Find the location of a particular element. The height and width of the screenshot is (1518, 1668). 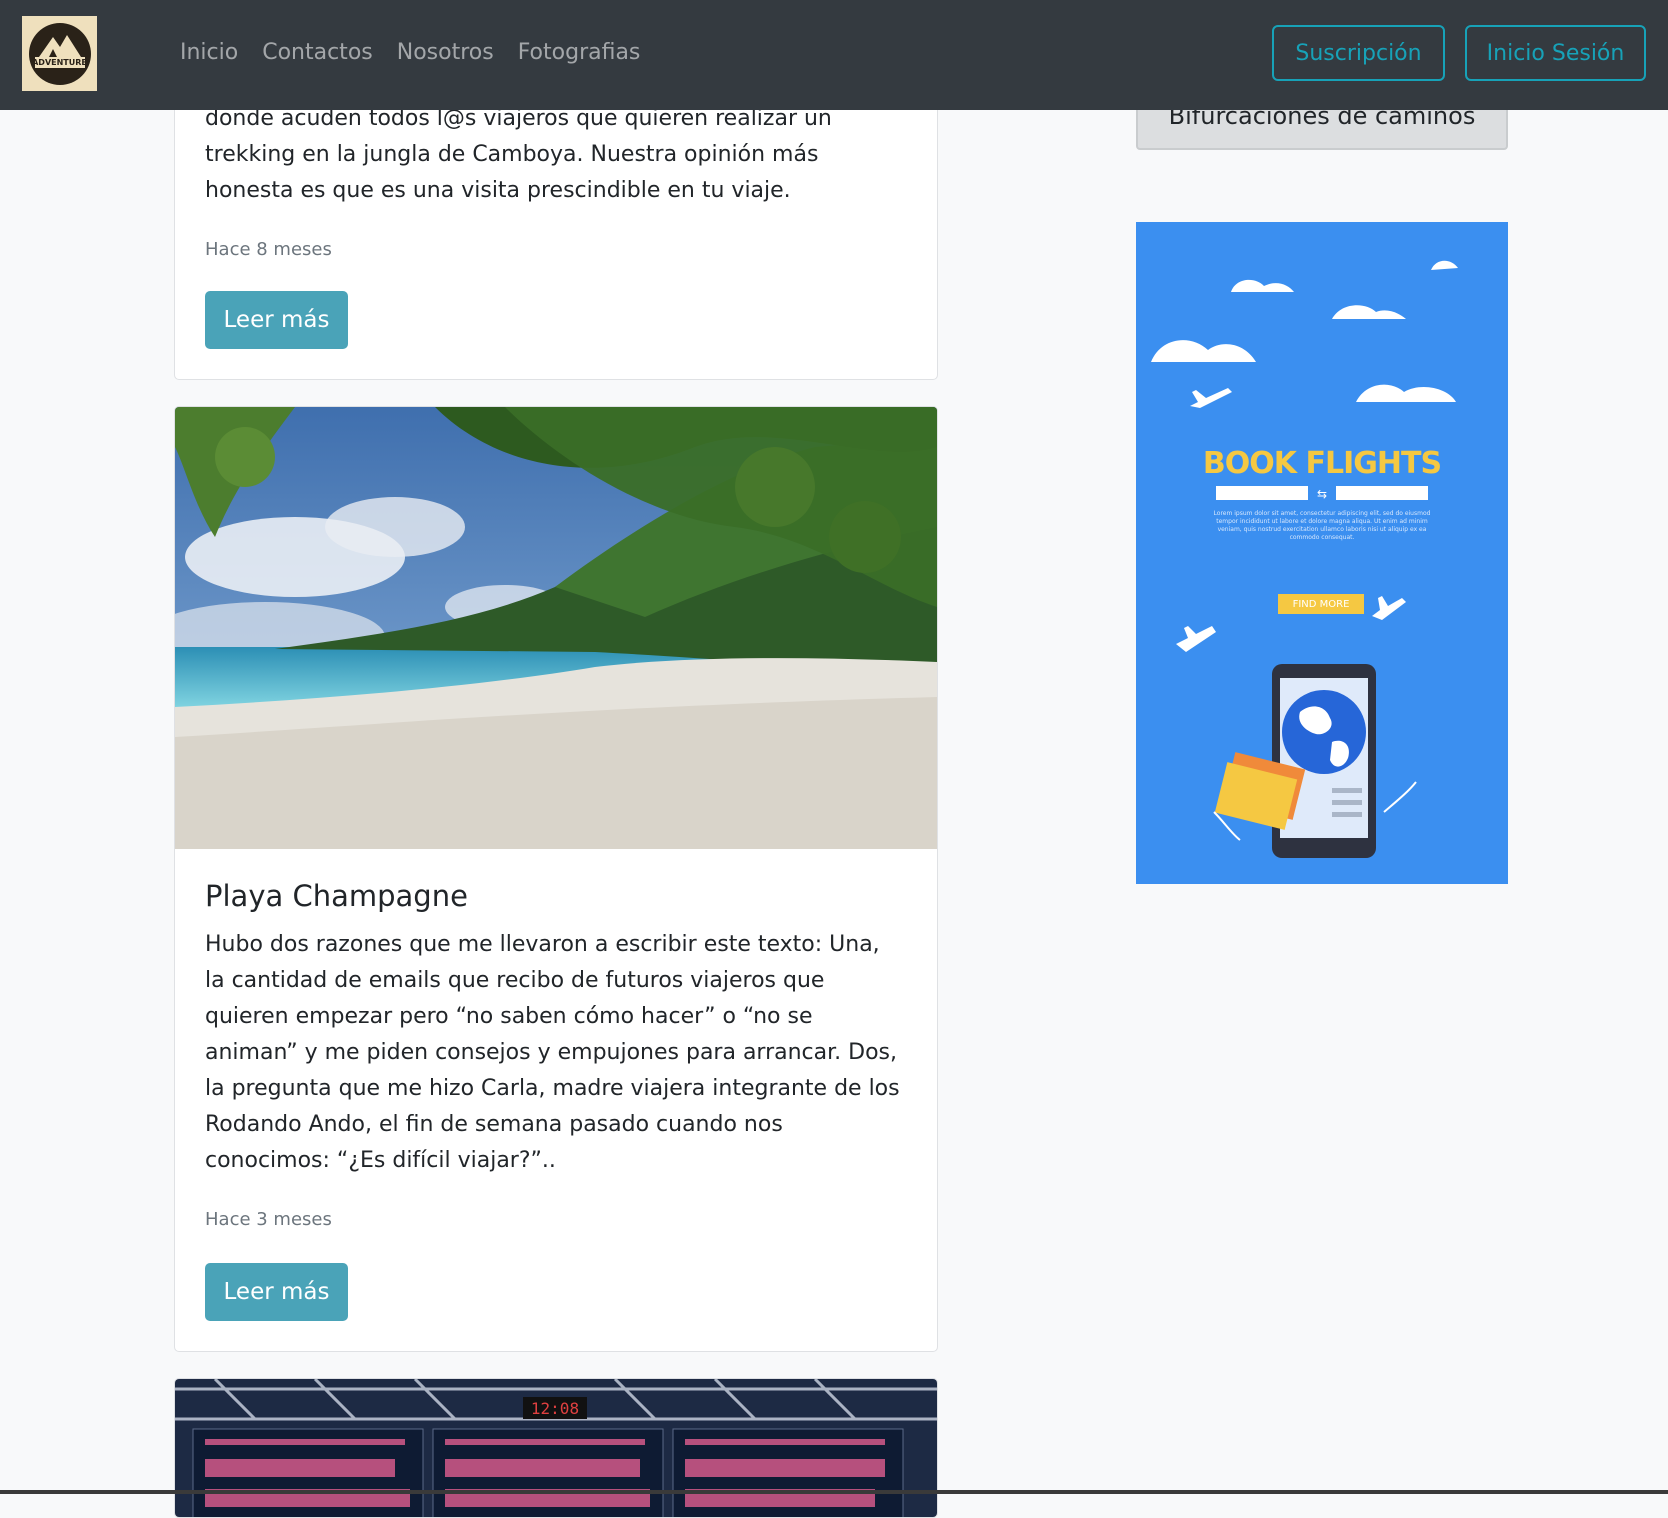

airport-board-image: 12:08 is located at coordinates (556, 1448).